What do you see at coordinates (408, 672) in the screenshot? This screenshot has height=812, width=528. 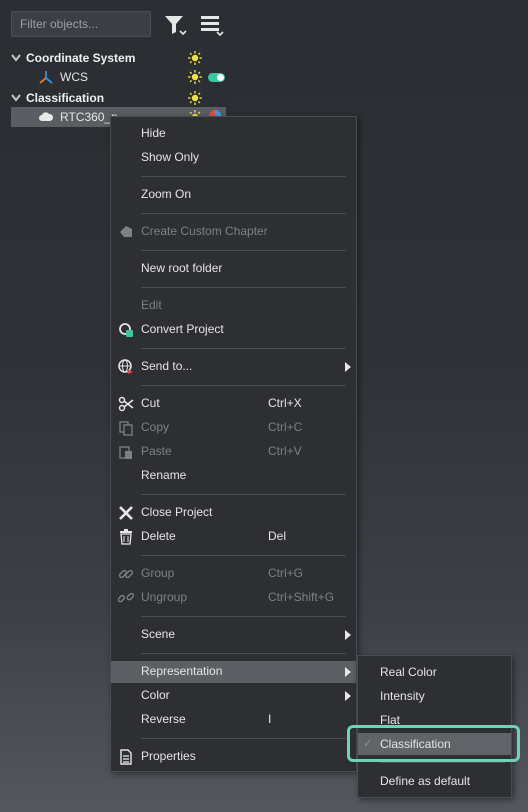 I see `submenu-item-label: Real Color` at bounding box center [408, 672].